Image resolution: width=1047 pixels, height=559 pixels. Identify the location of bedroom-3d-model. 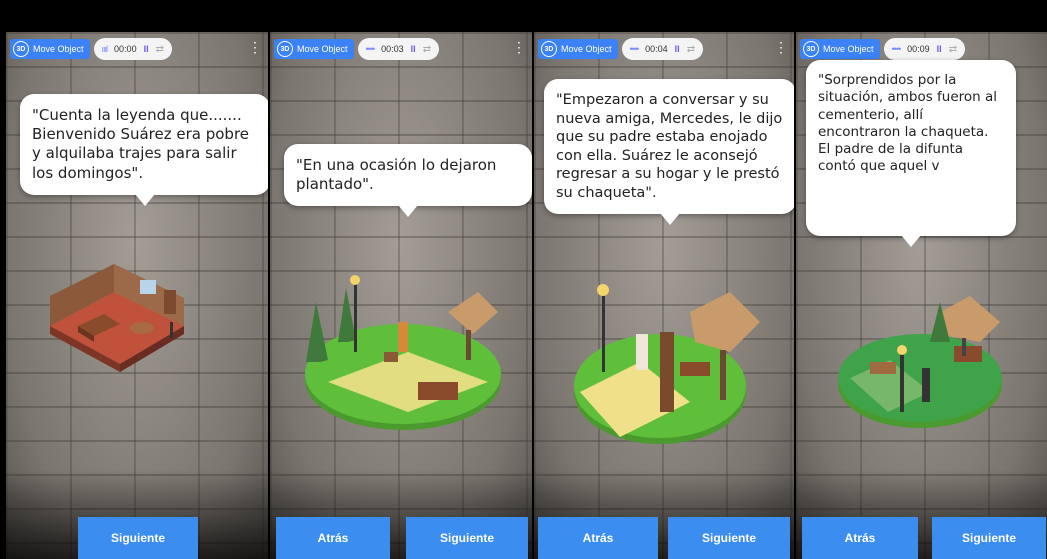
(117, 318).